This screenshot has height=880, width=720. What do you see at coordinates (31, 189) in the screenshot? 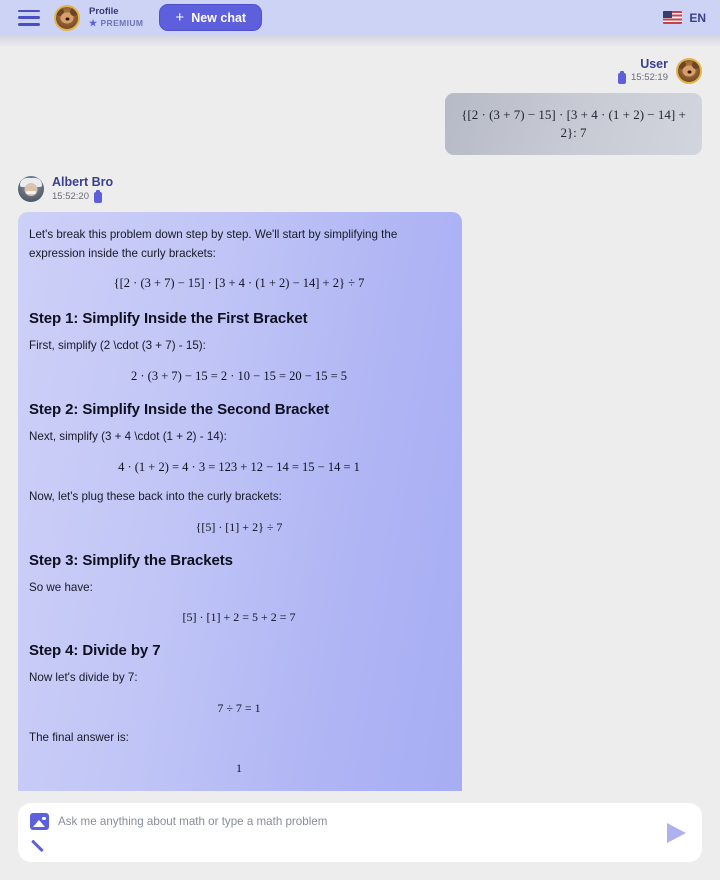
I see `assistant-avatar` at bounding box center [31, 189].